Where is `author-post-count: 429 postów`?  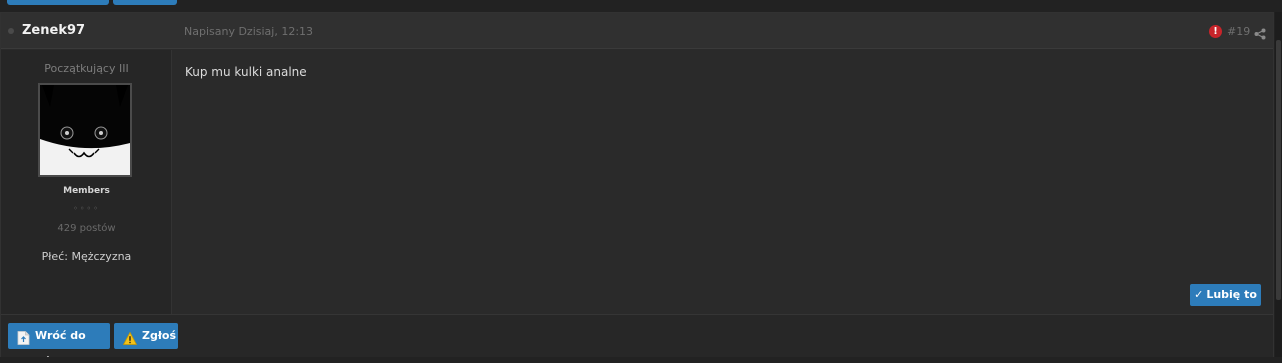 author-post-count: 429 postów is located at coordinates (86, 228).